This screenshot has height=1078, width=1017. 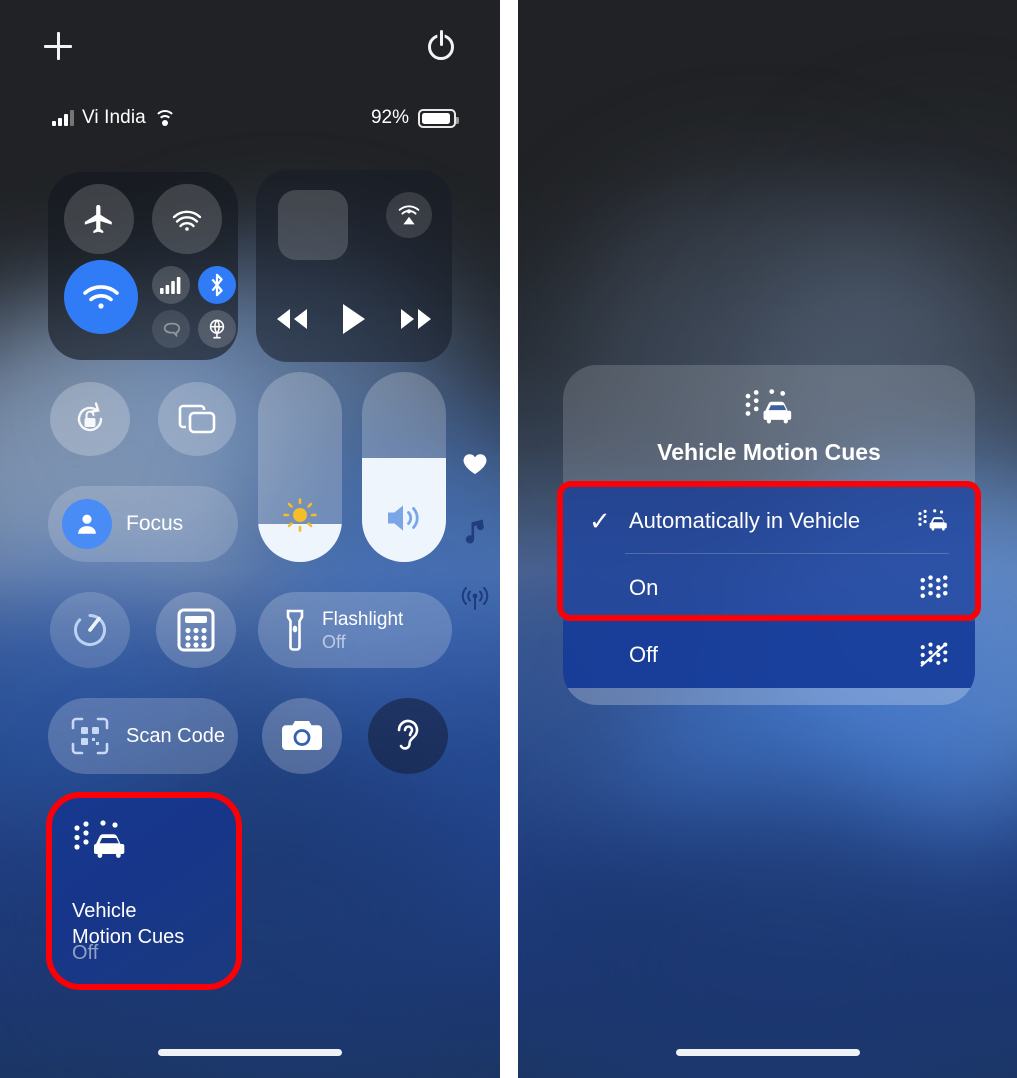 What do you see at coordinates (408, 736) in the screenshot?
I see `hearing-ear-button` at bounding box center [408, 736].